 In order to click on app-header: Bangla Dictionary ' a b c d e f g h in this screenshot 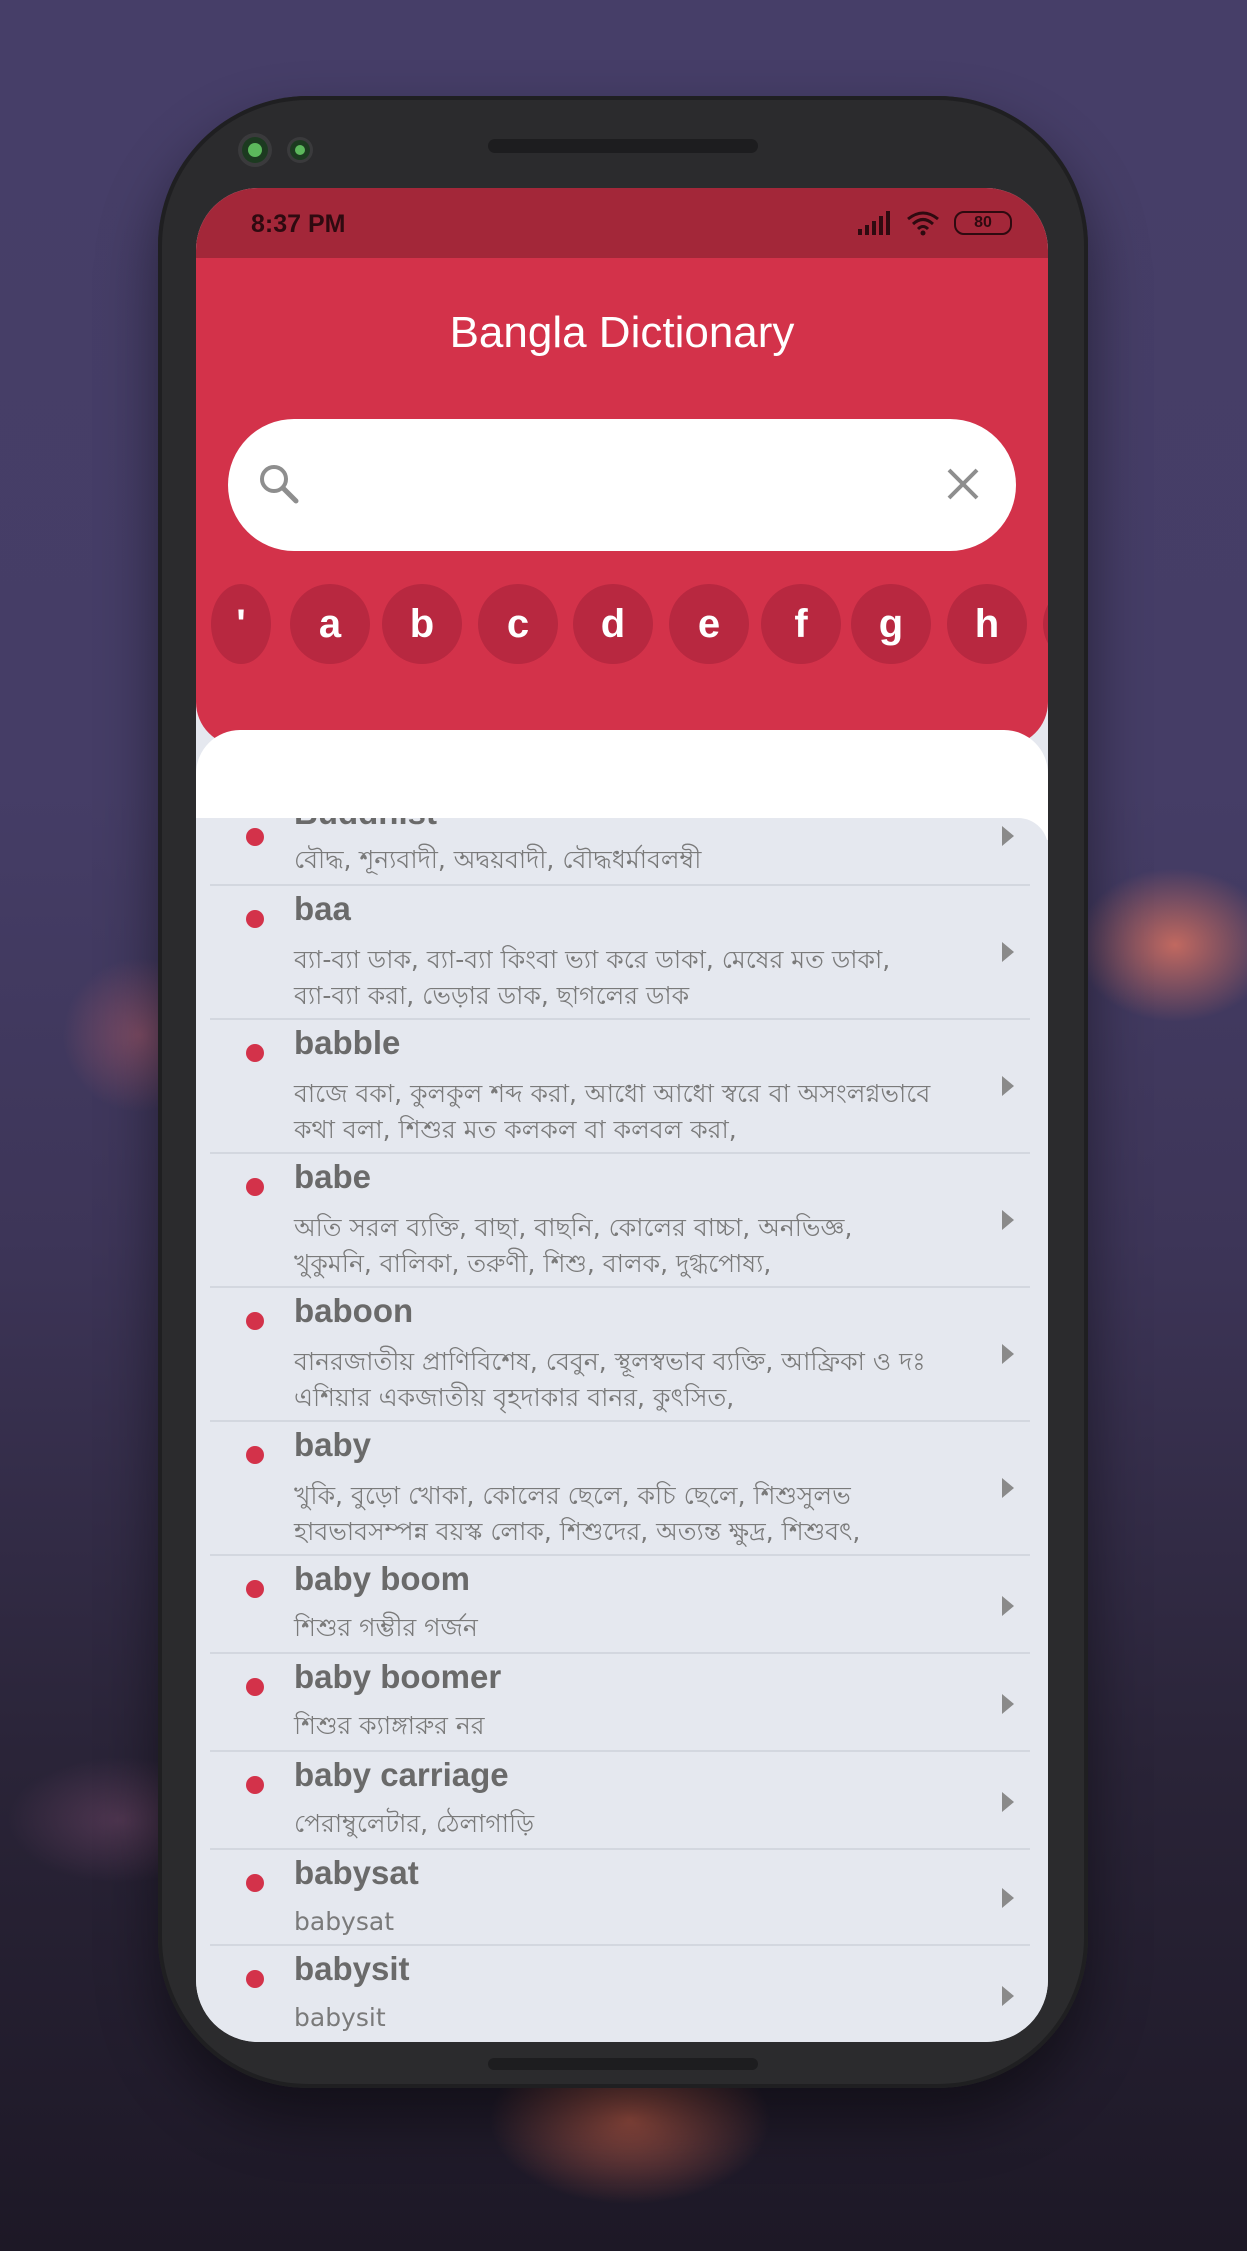, I will do `click(622, 502)`.